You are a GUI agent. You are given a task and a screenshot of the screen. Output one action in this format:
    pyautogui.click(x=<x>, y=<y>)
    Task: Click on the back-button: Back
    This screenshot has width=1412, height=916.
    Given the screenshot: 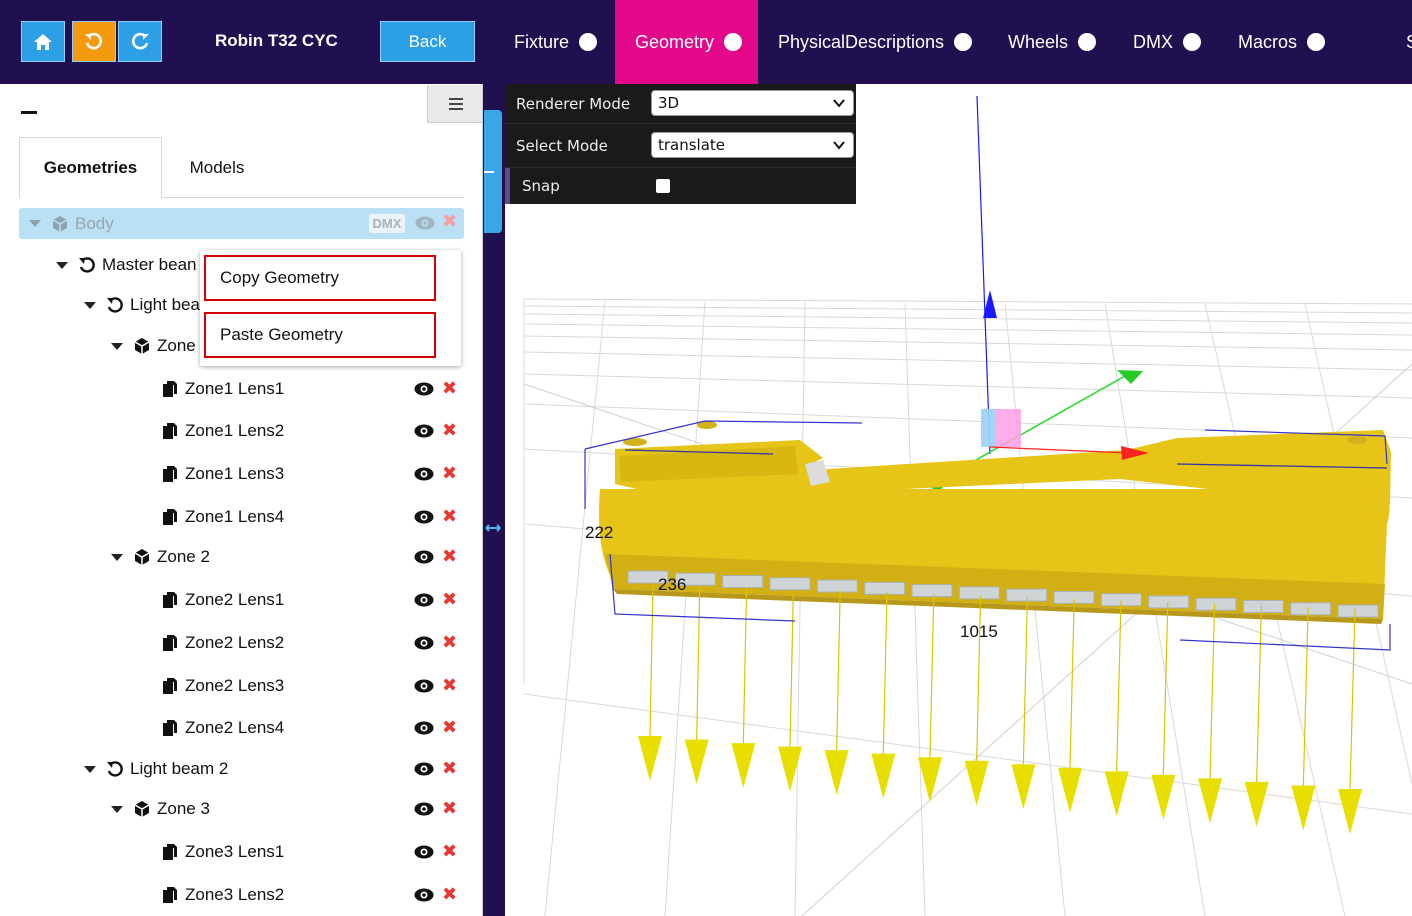 What is the action you would take?
    pyautogui.click(x=427, y=41)
    